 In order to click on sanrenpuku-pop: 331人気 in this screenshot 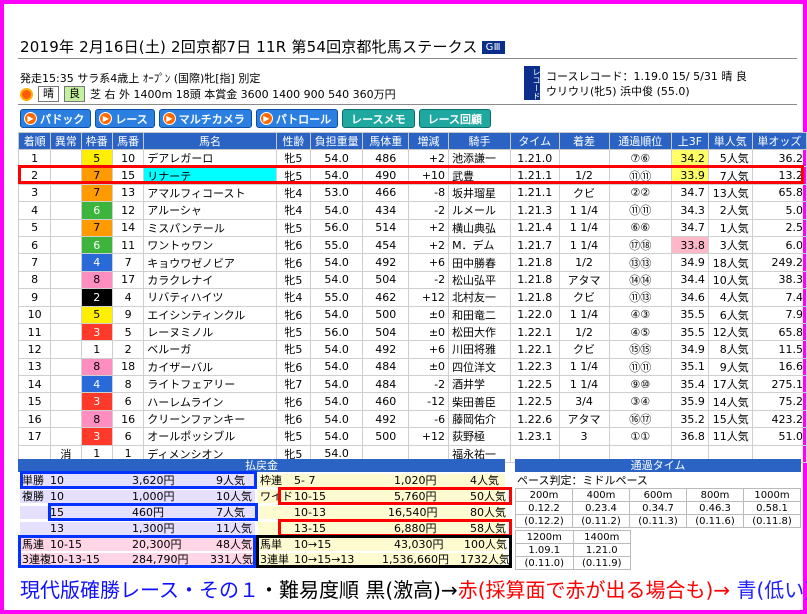, I will do `click(231, 559)`.